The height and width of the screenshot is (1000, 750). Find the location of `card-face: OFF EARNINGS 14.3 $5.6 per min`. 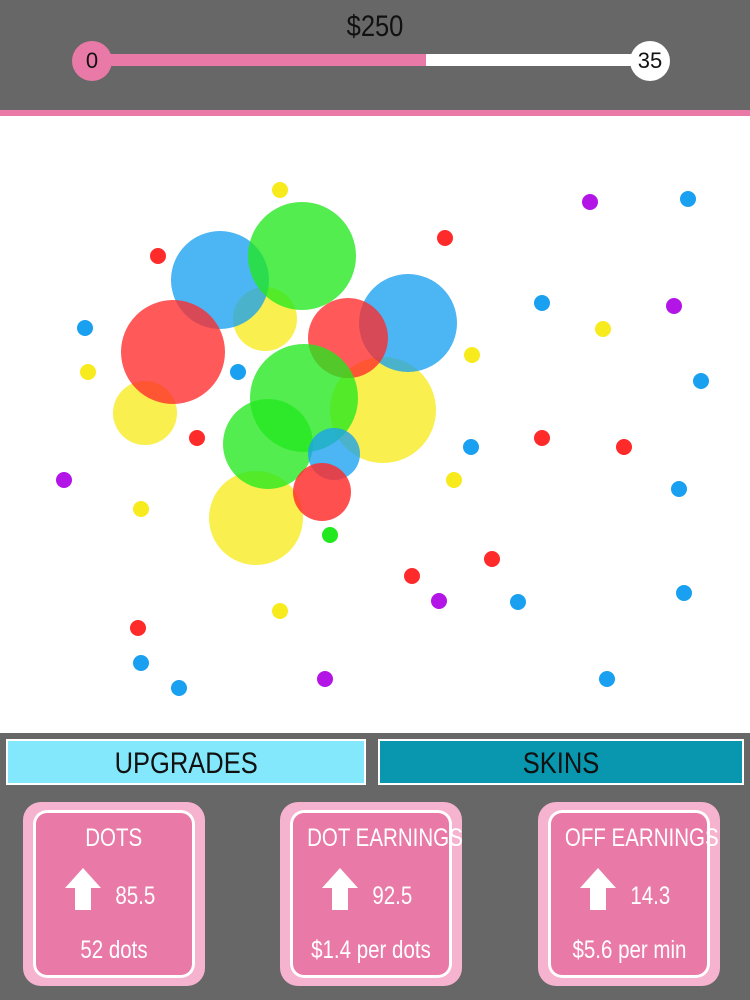

card-face: OFF EARNINGS 14.3 $5.6 per min is located at coordinates (633, 894).